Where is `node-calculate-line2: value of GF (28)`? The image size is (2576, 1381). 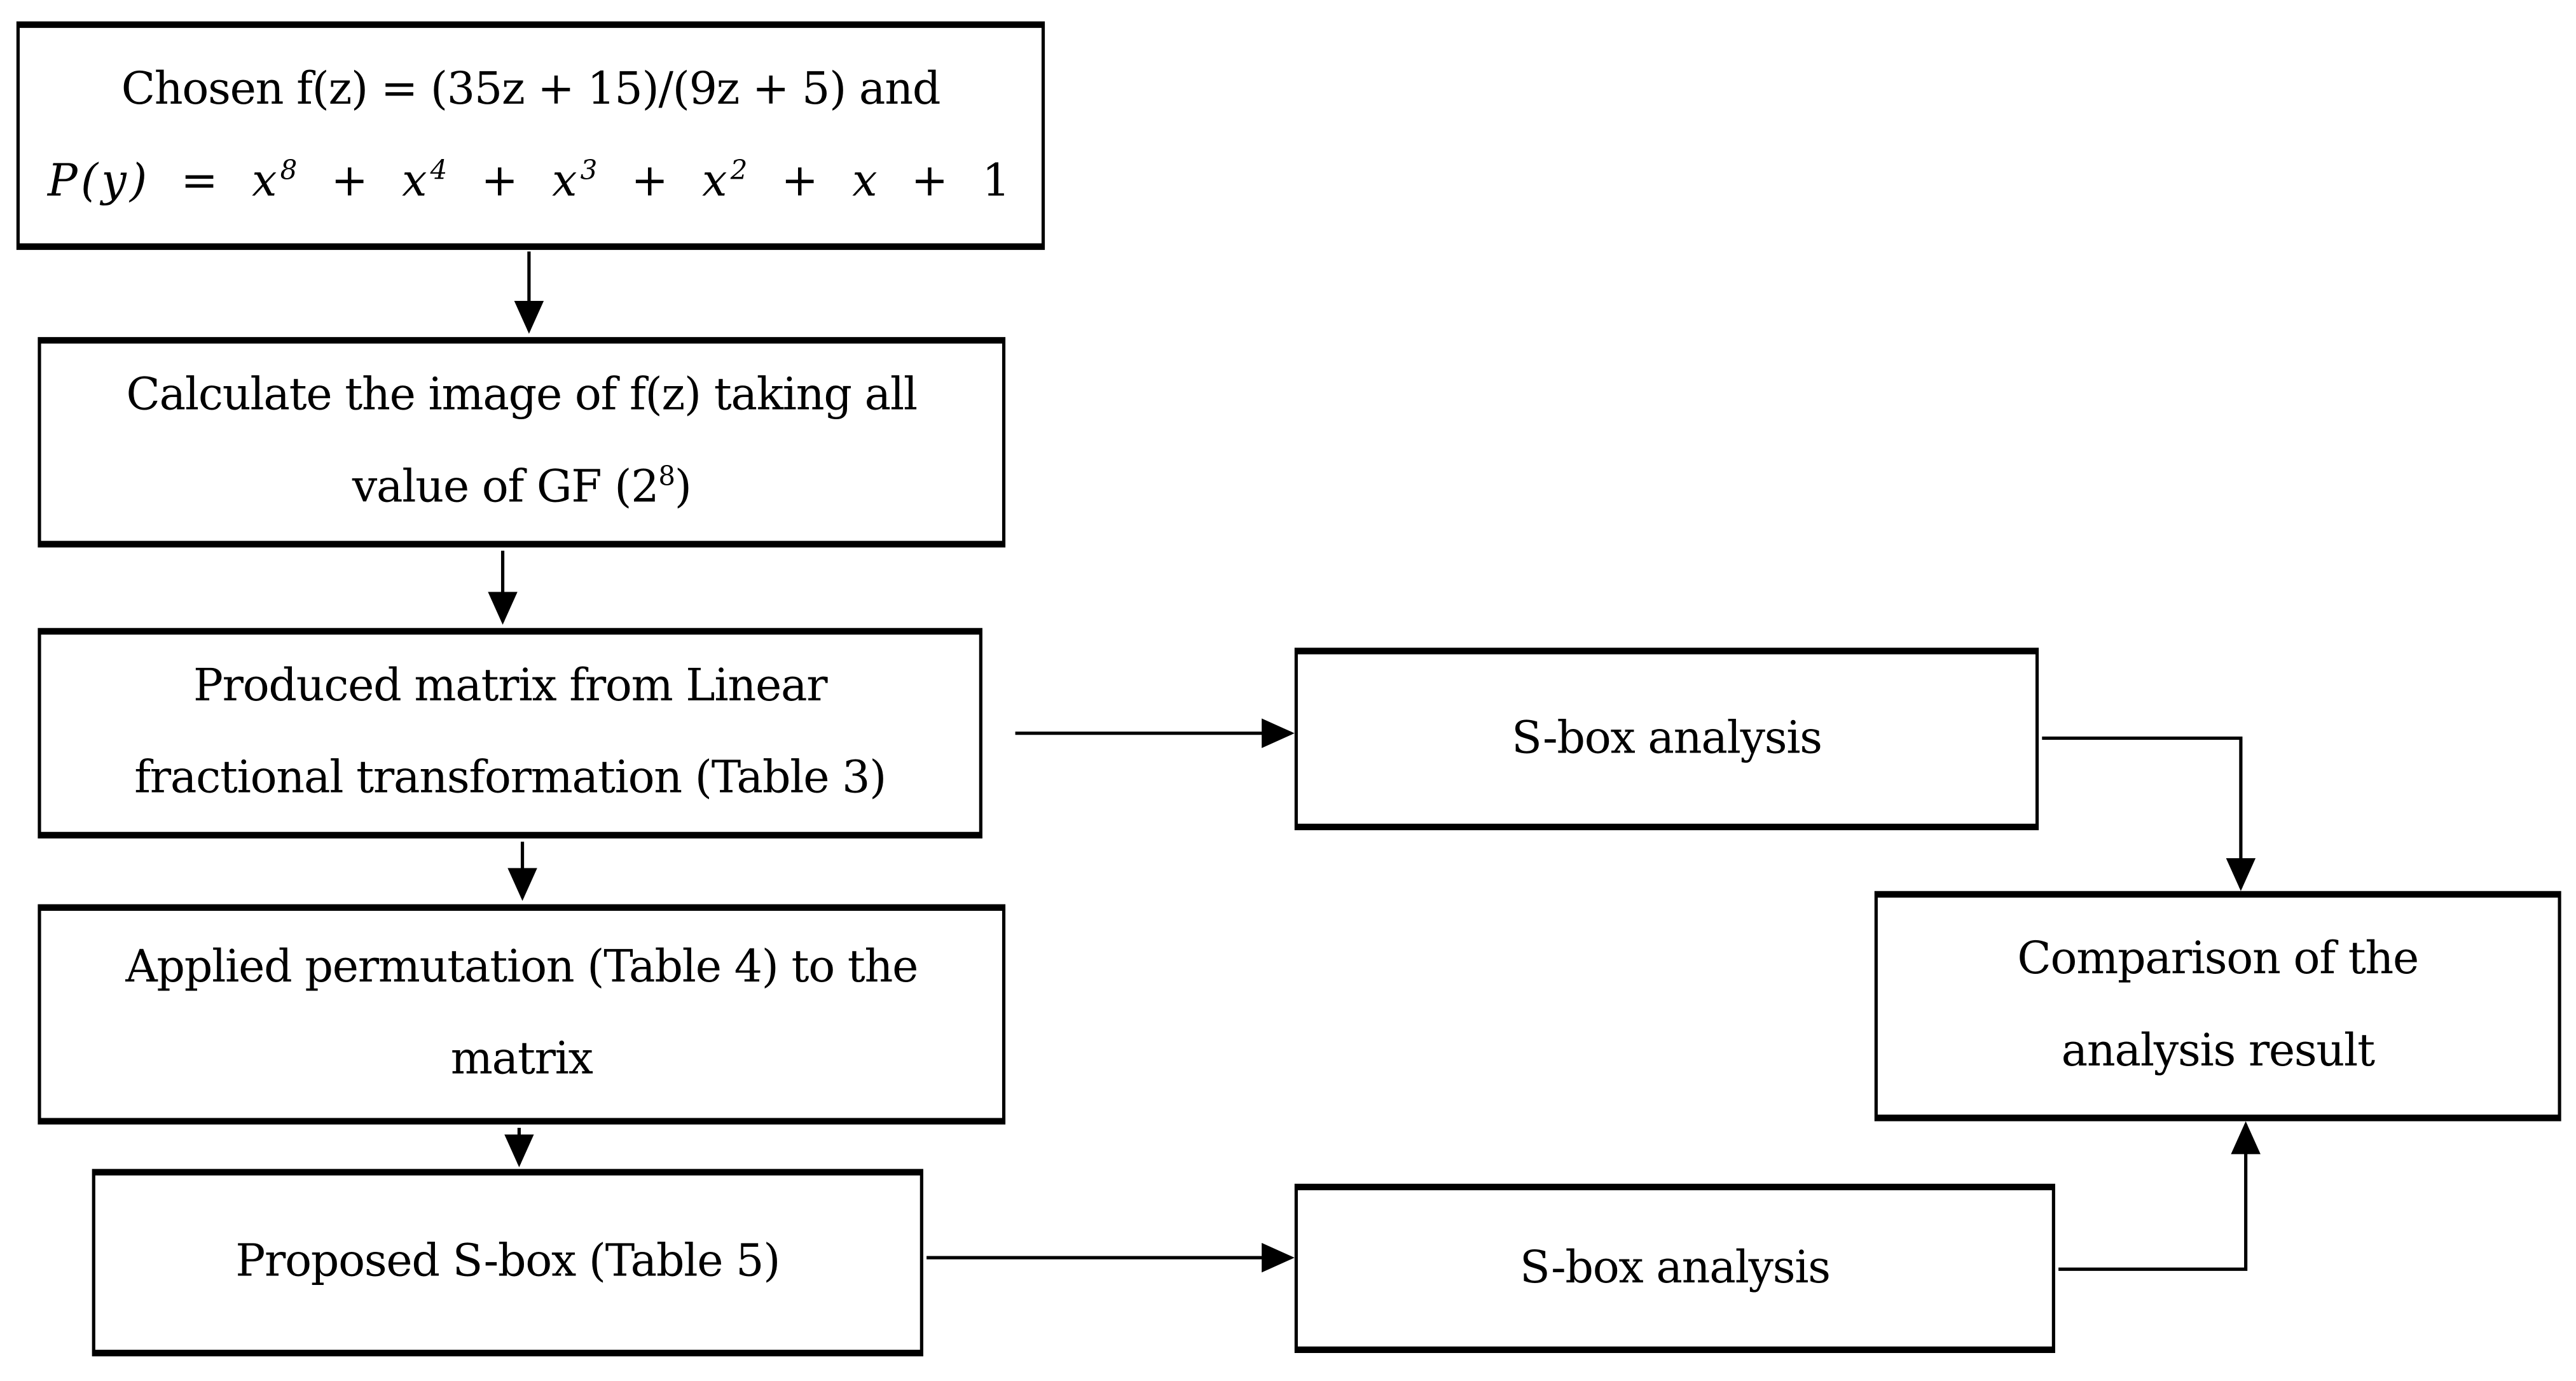 node-calculate-line2: value of GF (28) is located at coordinates (522, 486).